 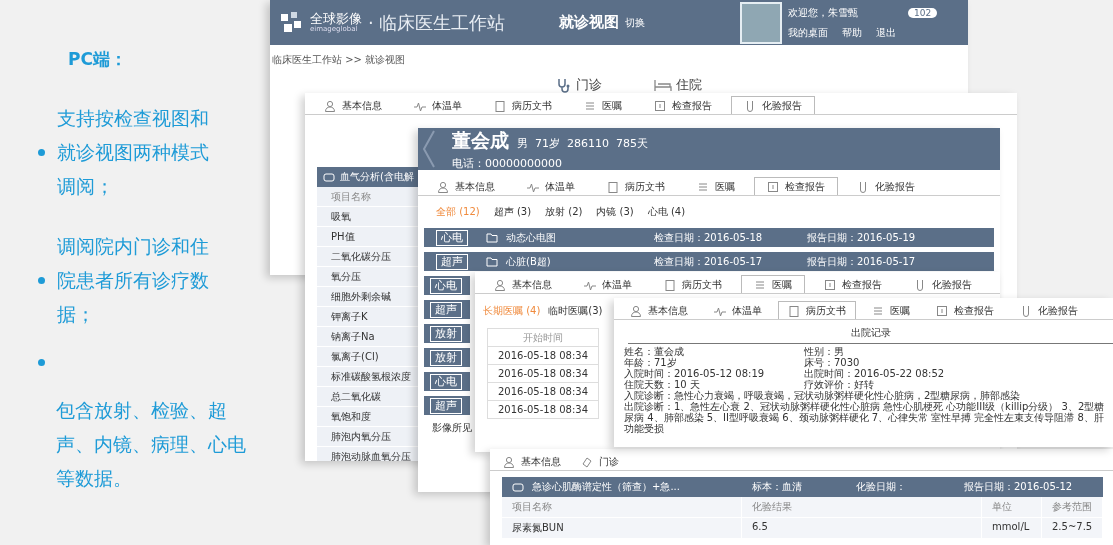 I want to click on column-header: 项目名称, so click(x=622, y=507).